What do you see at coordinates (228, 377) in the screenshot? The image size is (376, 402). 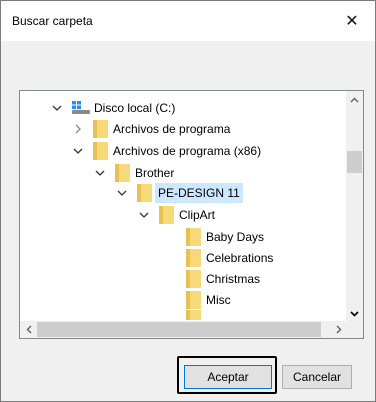 I see `ok-button: Aceptar` at bounding box center [228, 377].